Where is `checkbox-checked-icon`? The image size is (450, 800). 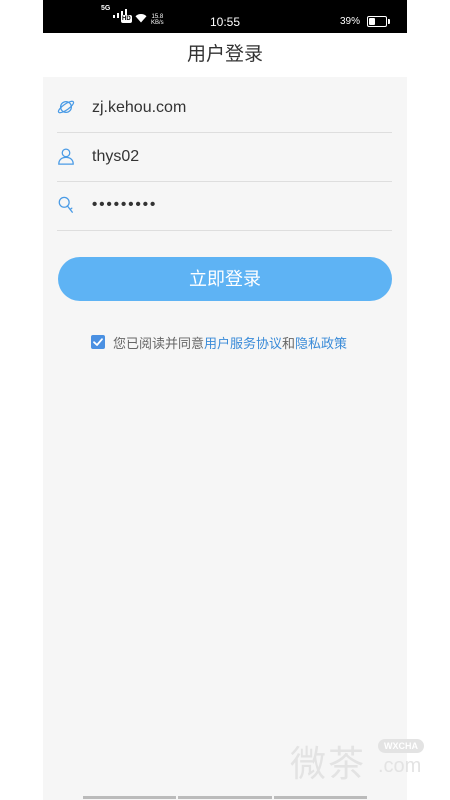 checkbox-checked-icon is located at coordinates (98, 342).